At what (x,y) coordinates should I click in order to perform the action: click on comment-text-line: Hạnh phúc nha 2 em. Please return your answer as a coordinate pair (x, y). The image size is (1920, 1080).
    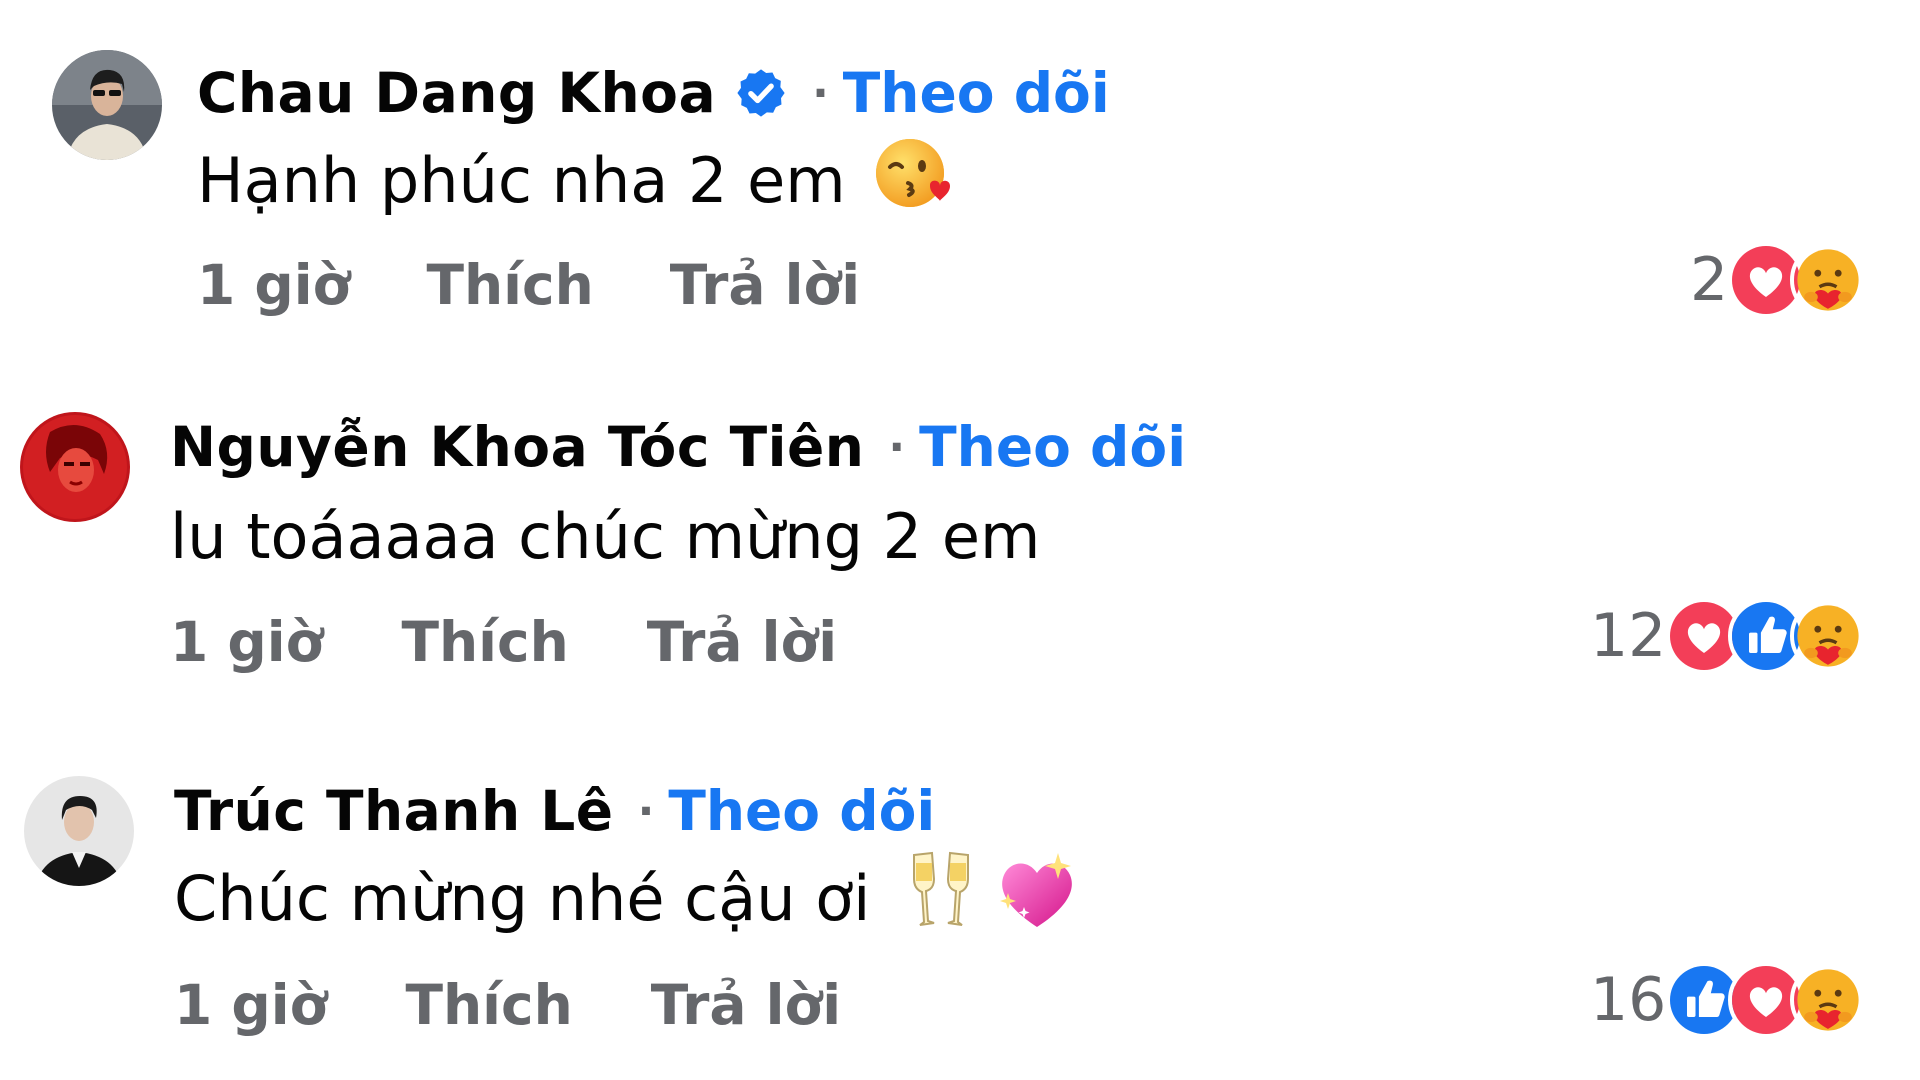
    Looking at the image, I should click on (574, 179).